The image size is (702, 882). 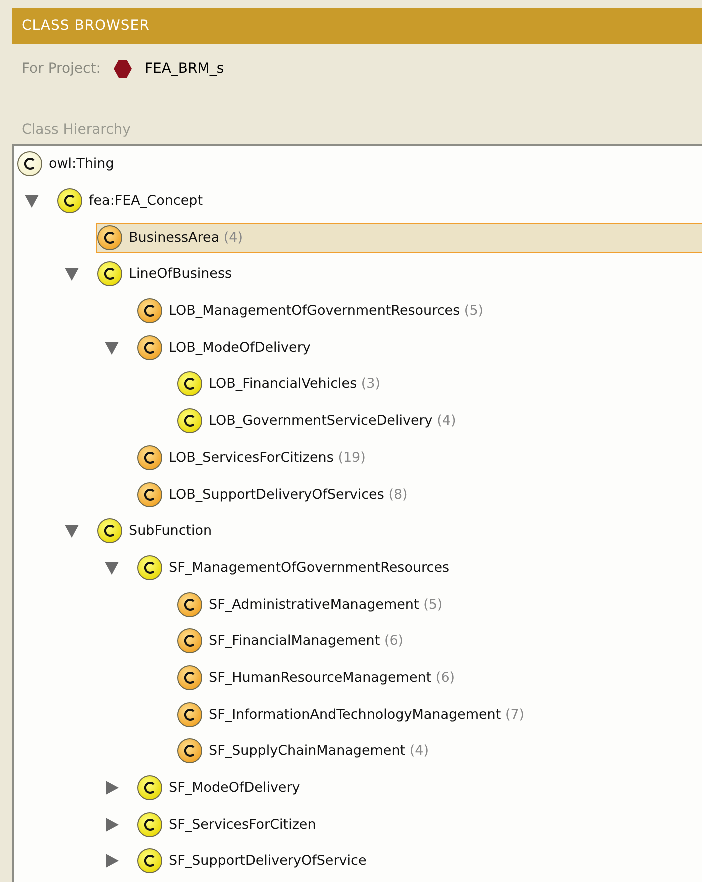 What do you see at coordinates (357, 26) in the screenshot?
I see `panel-title: CLASS BROWSER` at bounding box center [357, 26].